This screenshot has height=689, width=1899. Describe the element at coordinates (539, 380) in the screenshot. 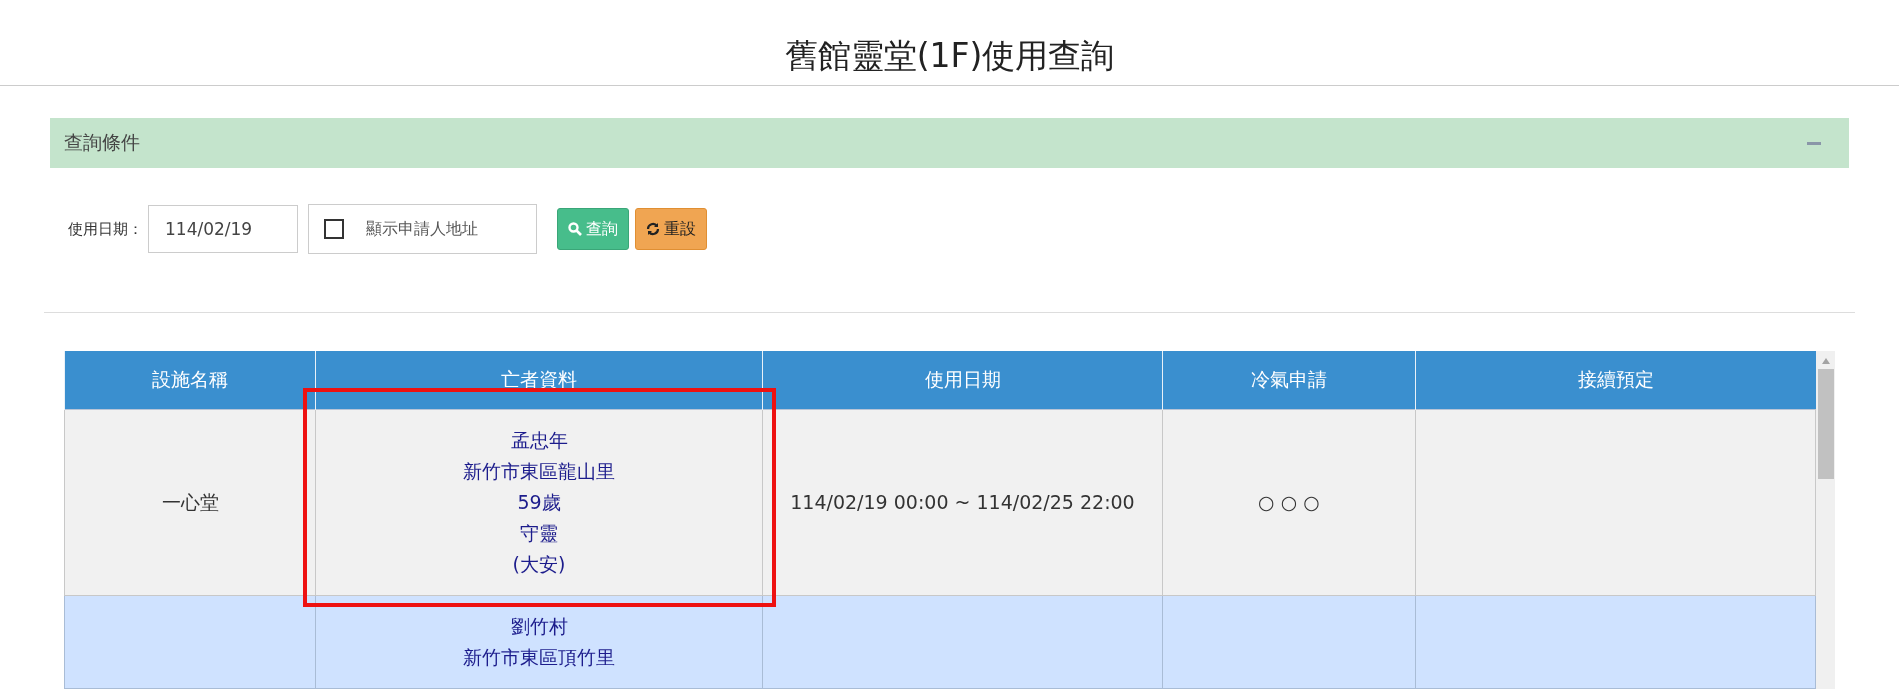

I see `column-header: 亡者資料` at that location.